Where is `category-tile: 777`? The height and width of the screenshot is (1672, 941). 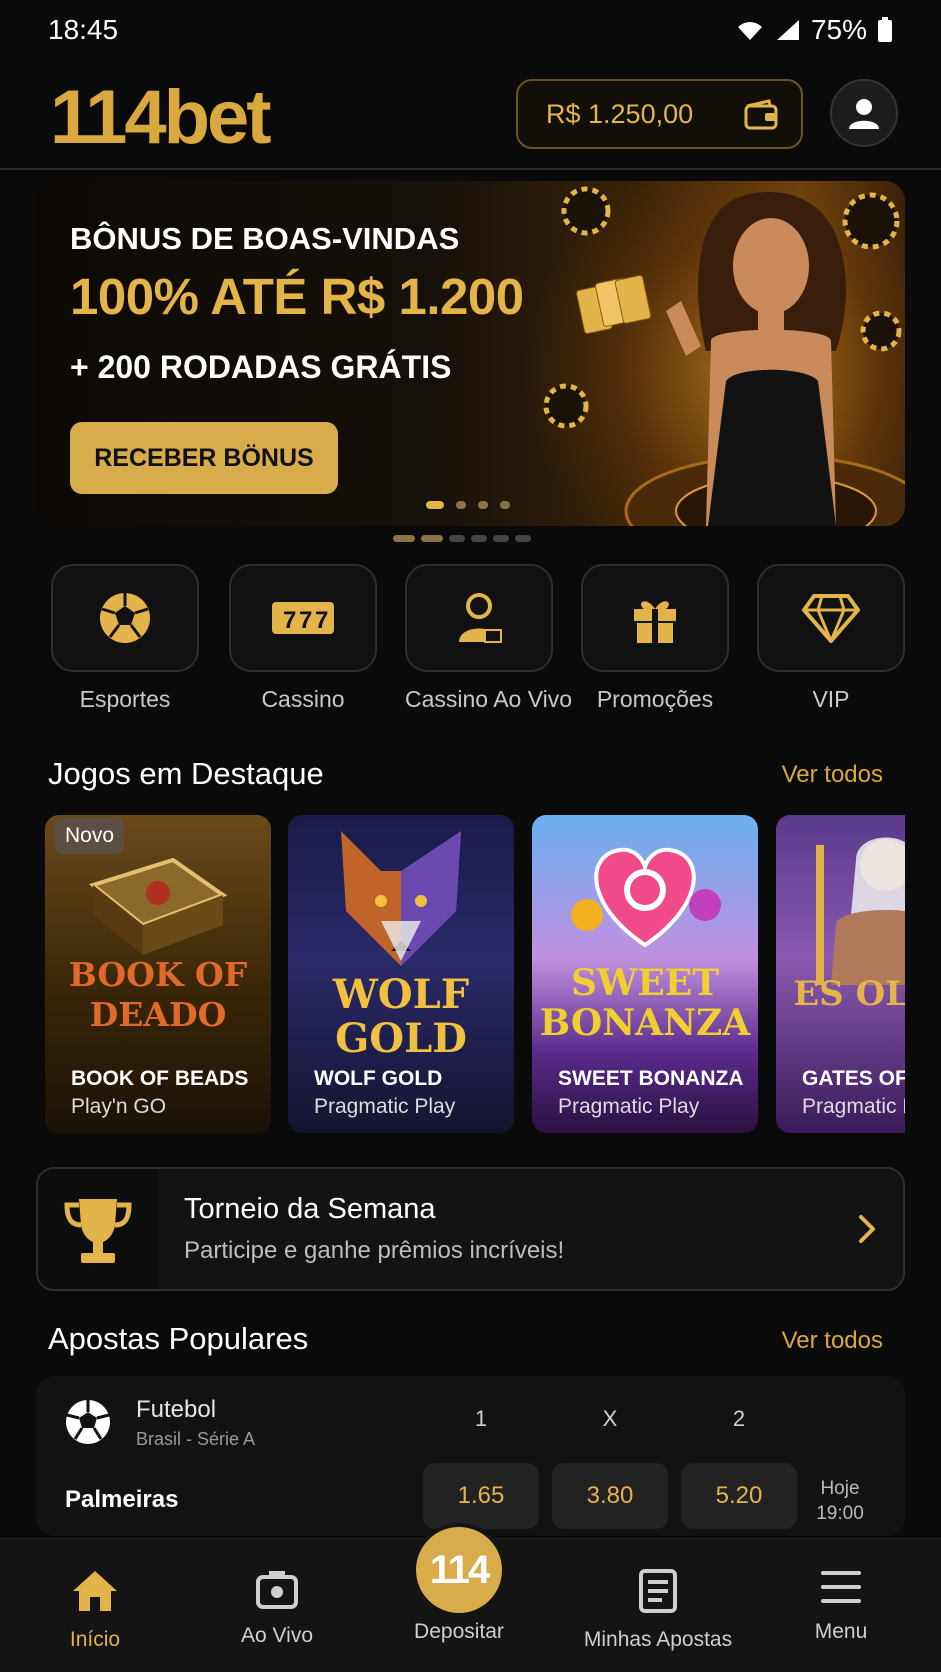
category-tile: 777 is located at coordinates (303, 618).